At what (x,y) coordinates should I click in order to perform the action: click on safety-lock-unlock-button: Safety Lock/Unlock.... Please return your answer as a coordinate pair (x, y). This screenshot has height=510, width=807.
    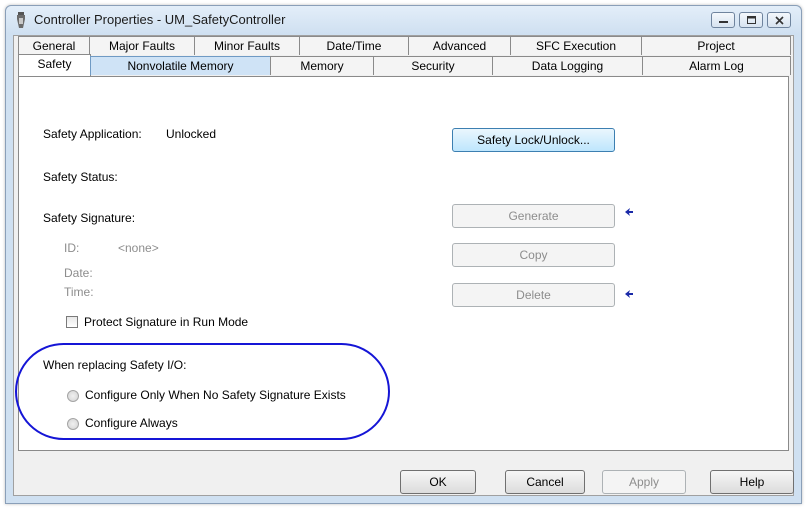
    Looking at the image, I should click on (533, 140).